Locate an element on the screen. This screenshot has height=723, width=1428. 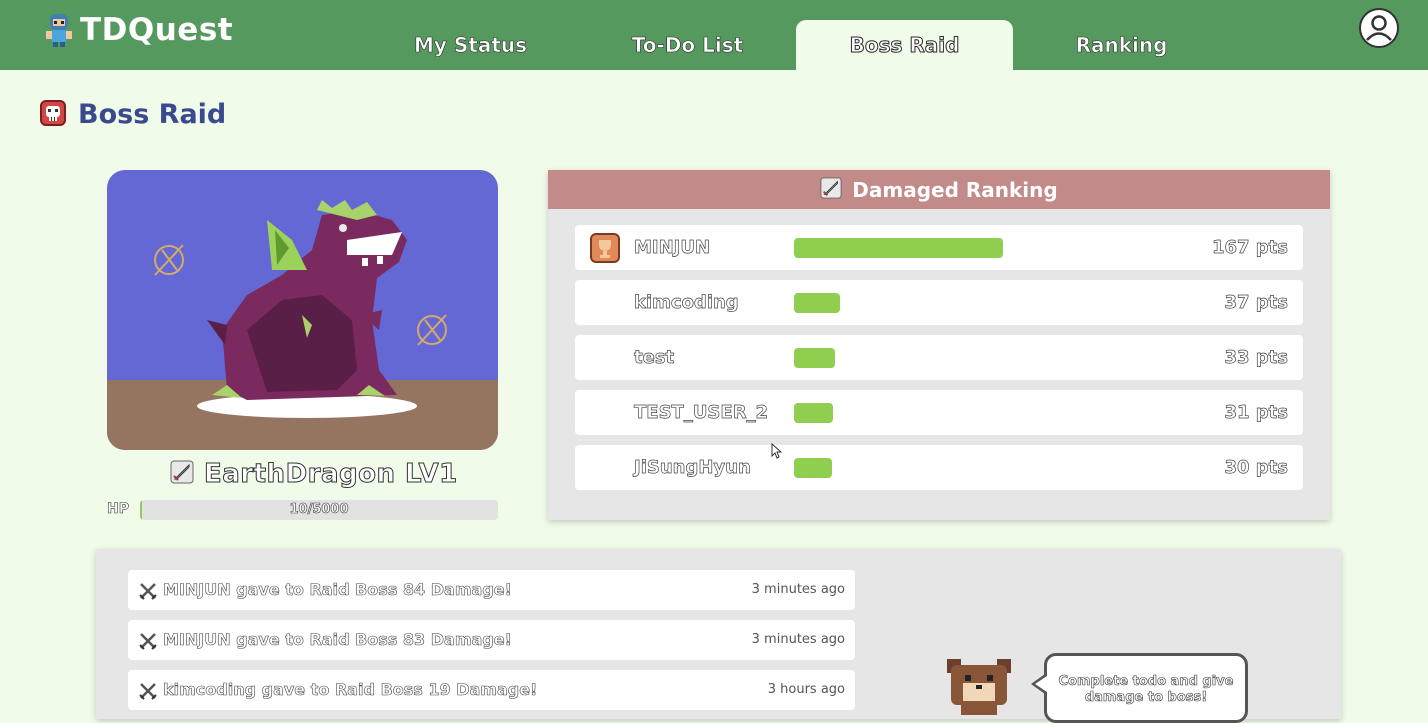
bear-mascot-icon is located at coordinates (979, 685).